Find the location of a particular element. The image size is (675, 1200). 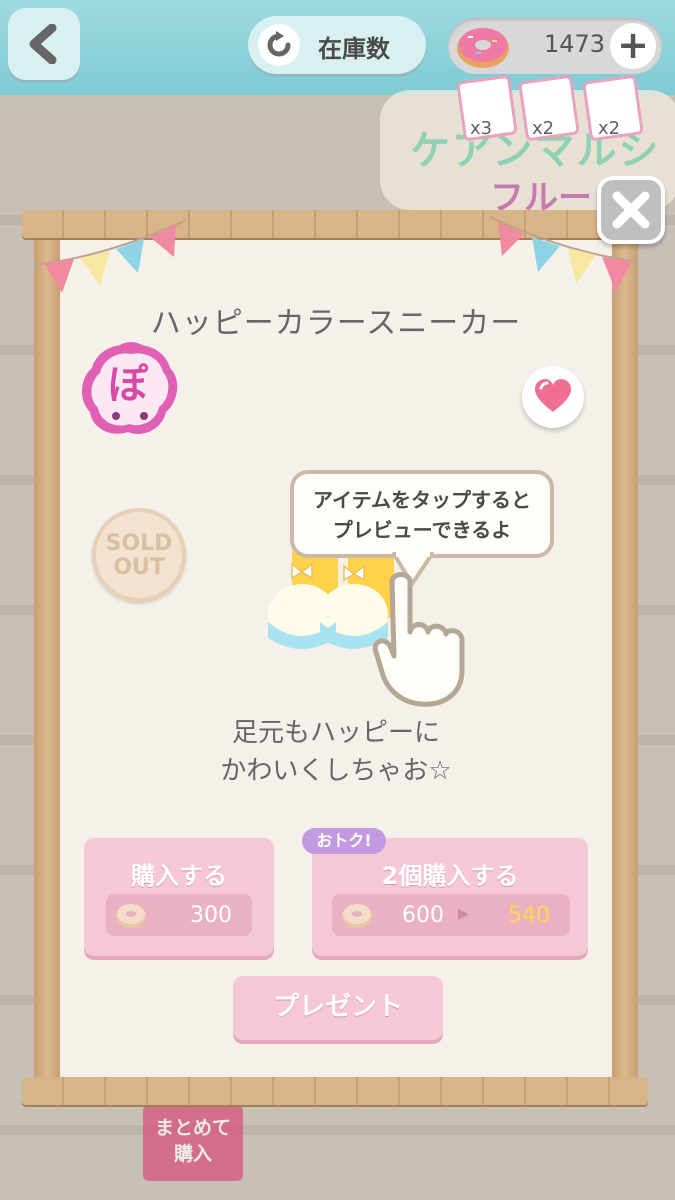

discount-badge: おトク! is located at coordinates (344, 841).